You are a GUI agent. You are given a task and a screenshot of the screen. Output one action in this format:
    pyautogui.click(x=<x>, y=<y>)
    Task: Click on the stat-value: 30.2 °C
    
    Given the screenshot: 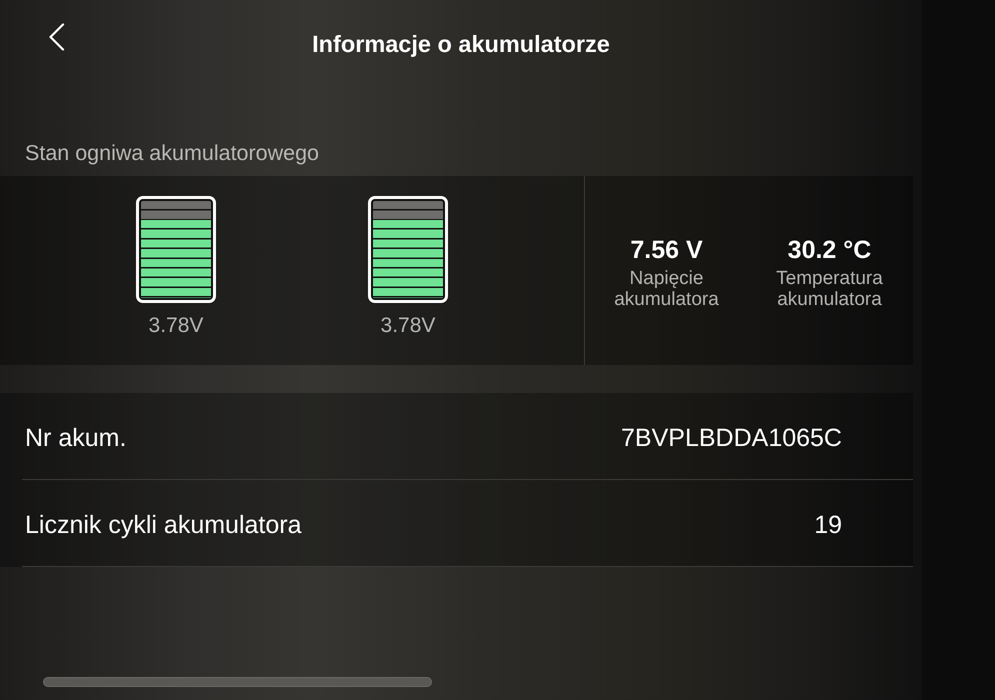 What is the action you would take?
    pyautogui.click(x=830, y=250)
    